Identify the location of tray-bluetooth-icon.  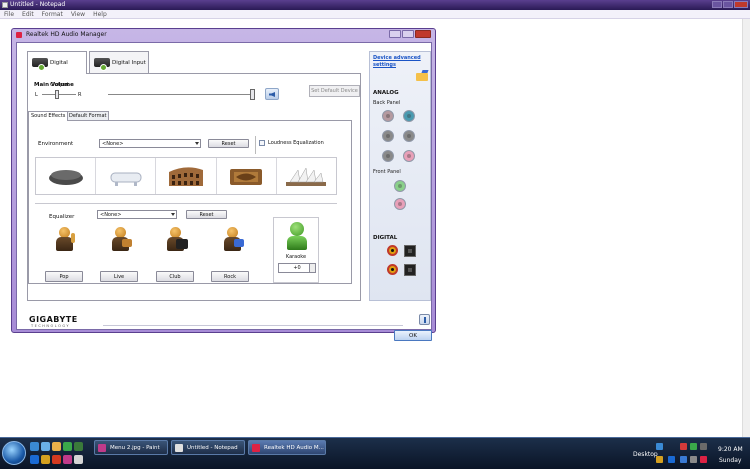
(671, 459).